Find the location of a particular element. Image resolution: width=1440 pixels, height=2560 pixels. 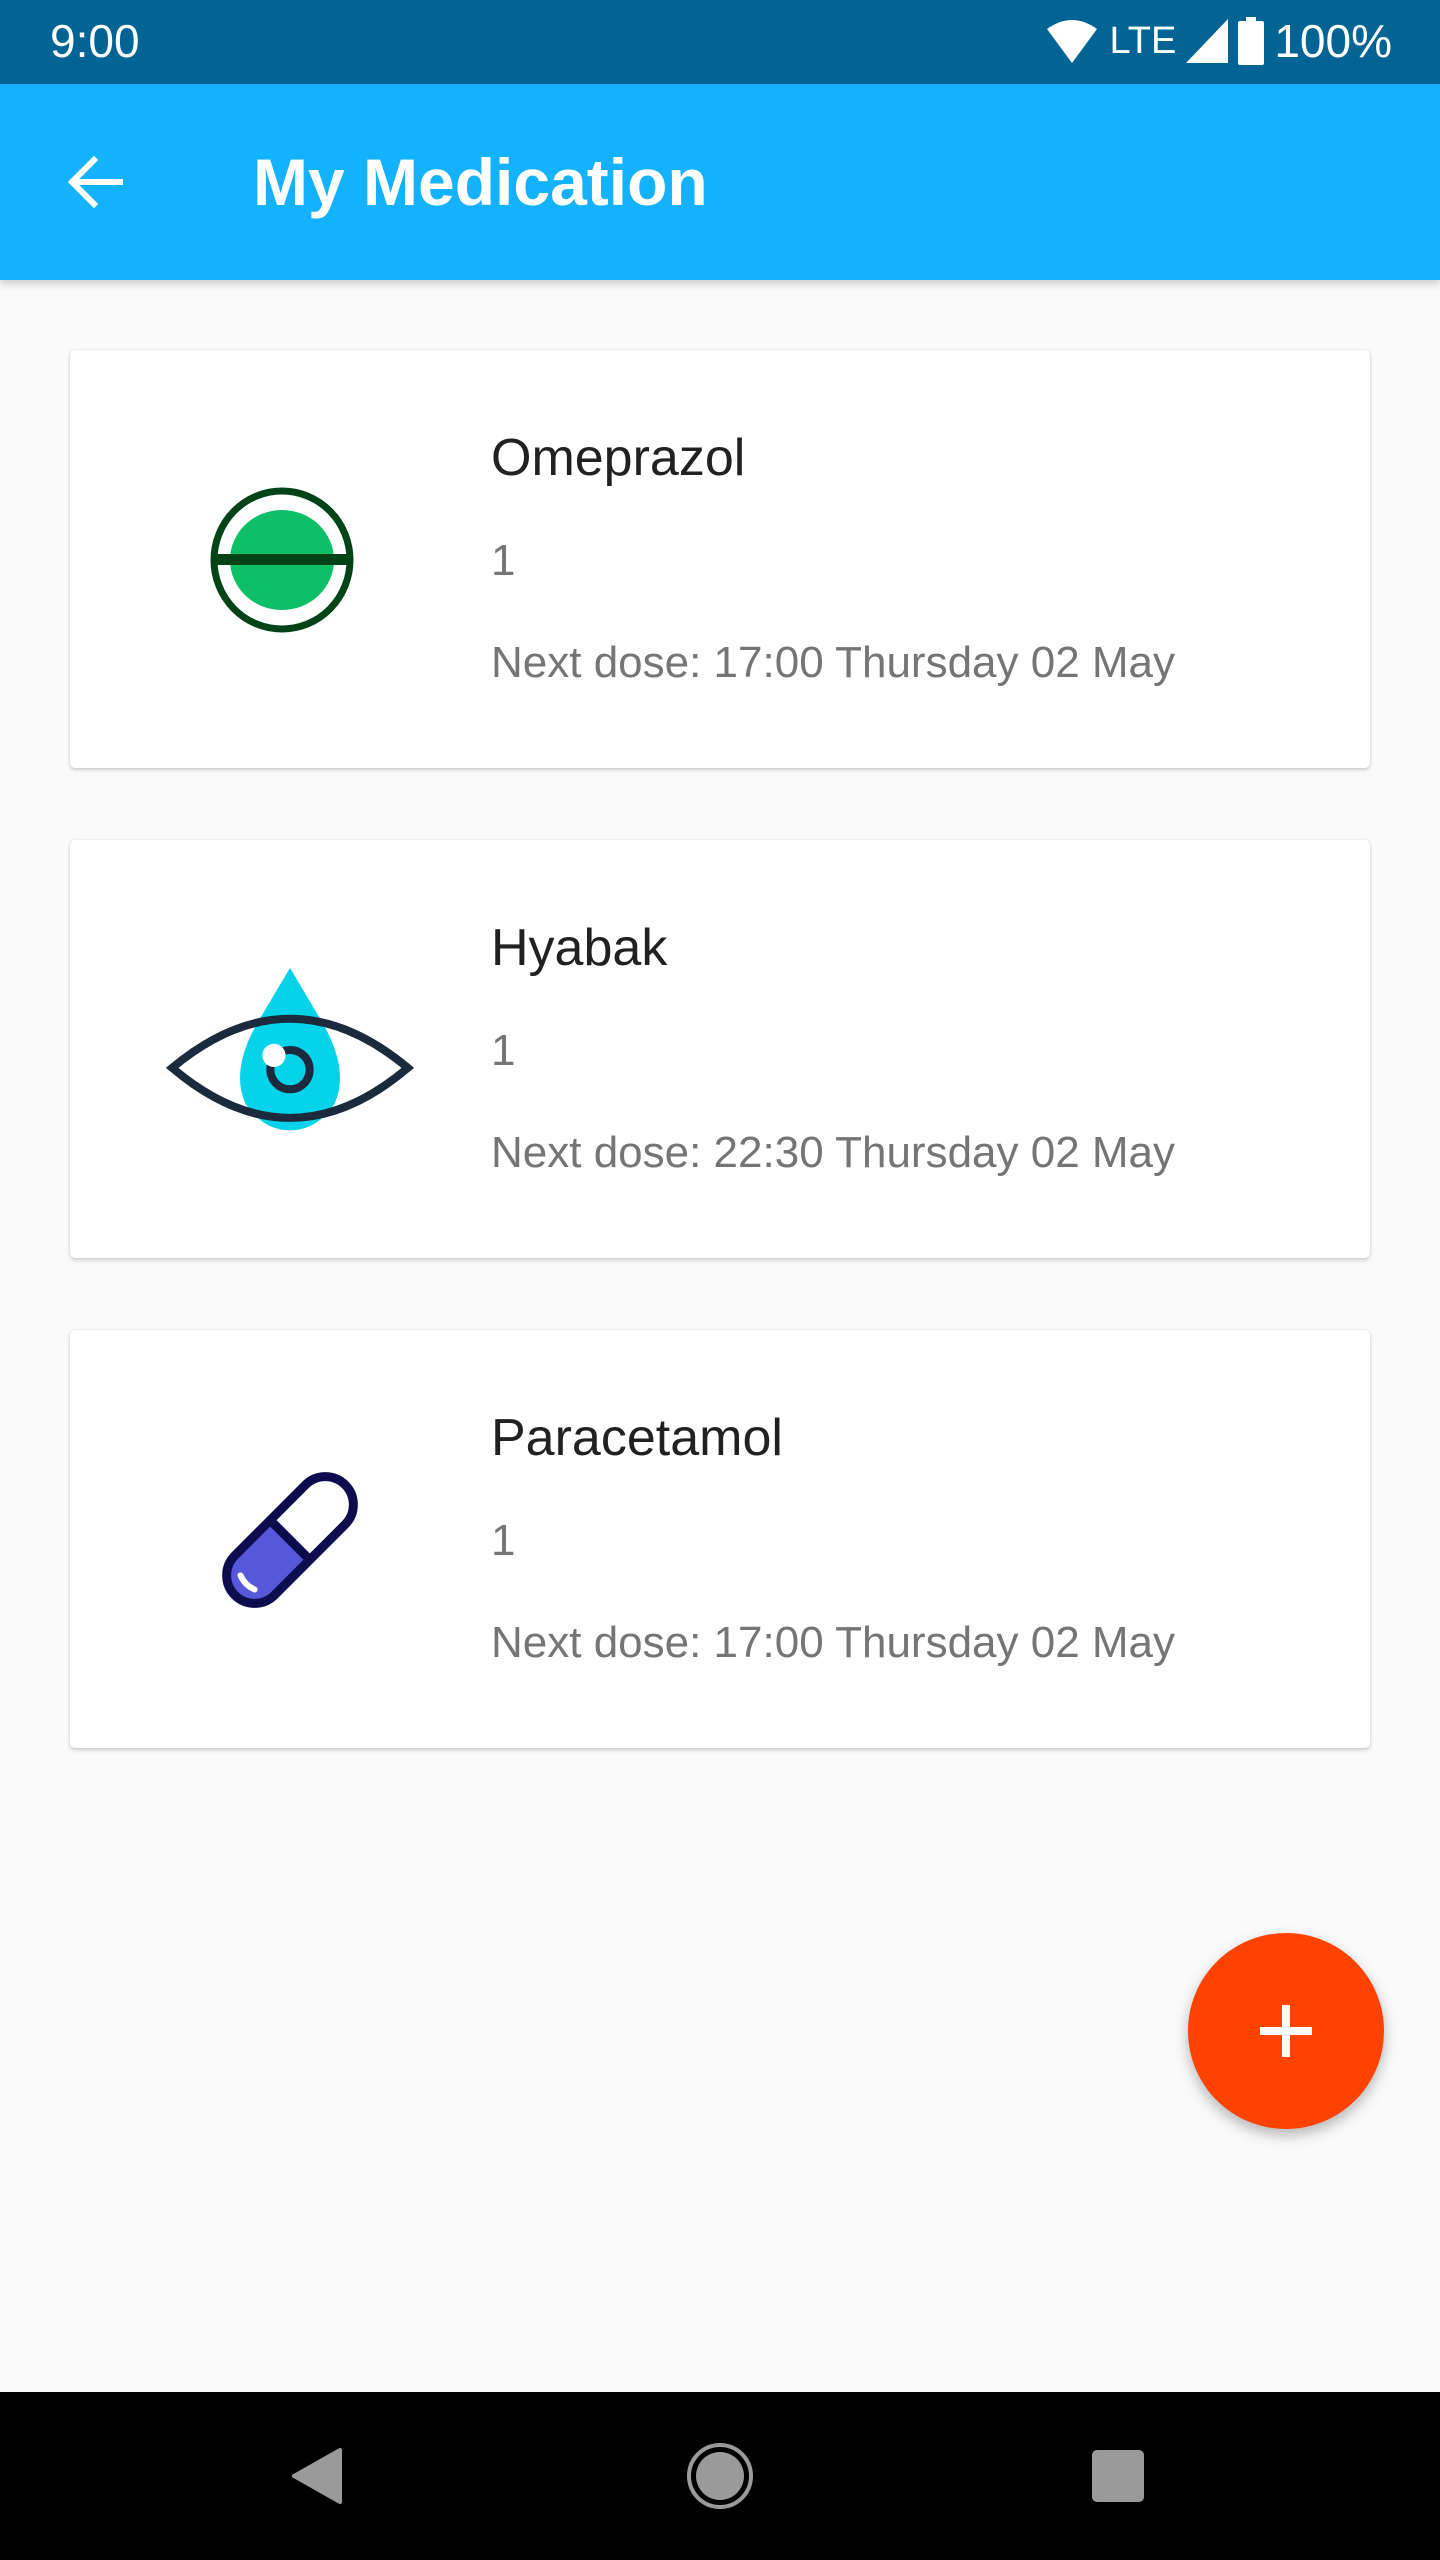

page-title: My Medication is located at coordinates (480, 182).